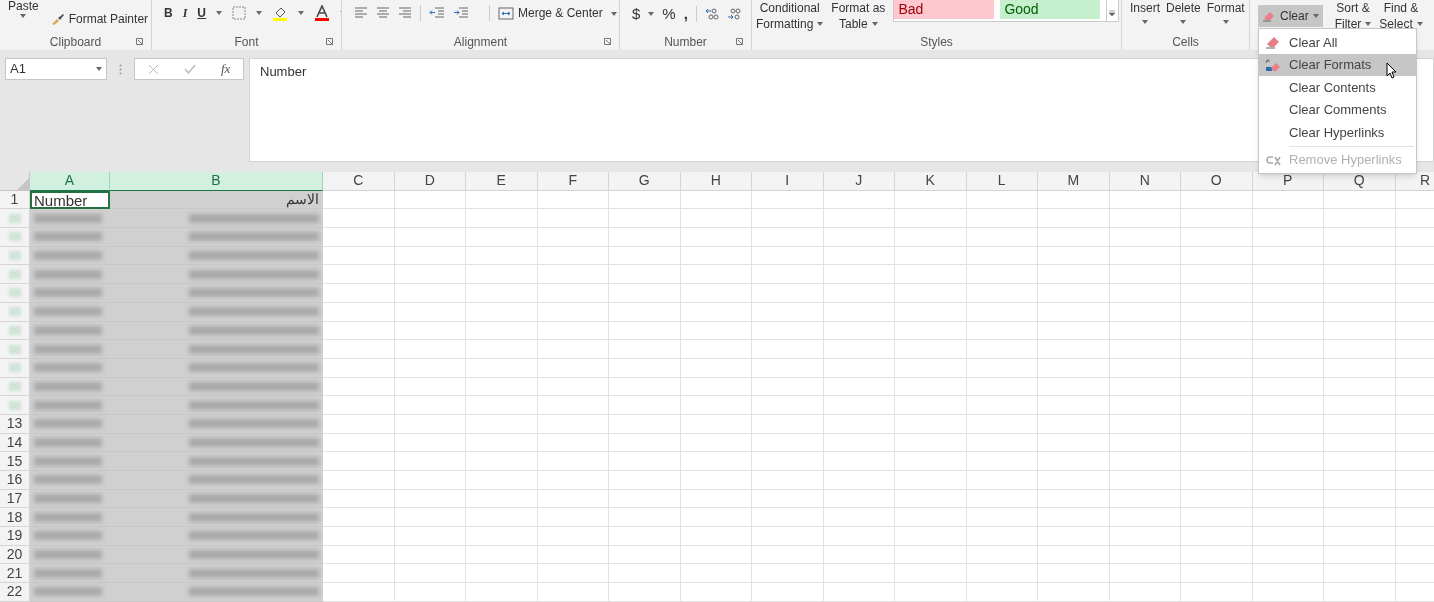 Image resolution: width=1434 pixels, height=602 pixels. Describe the element at coordinates (359, 181) in the screenshot. I see `column-header: C` at that location.